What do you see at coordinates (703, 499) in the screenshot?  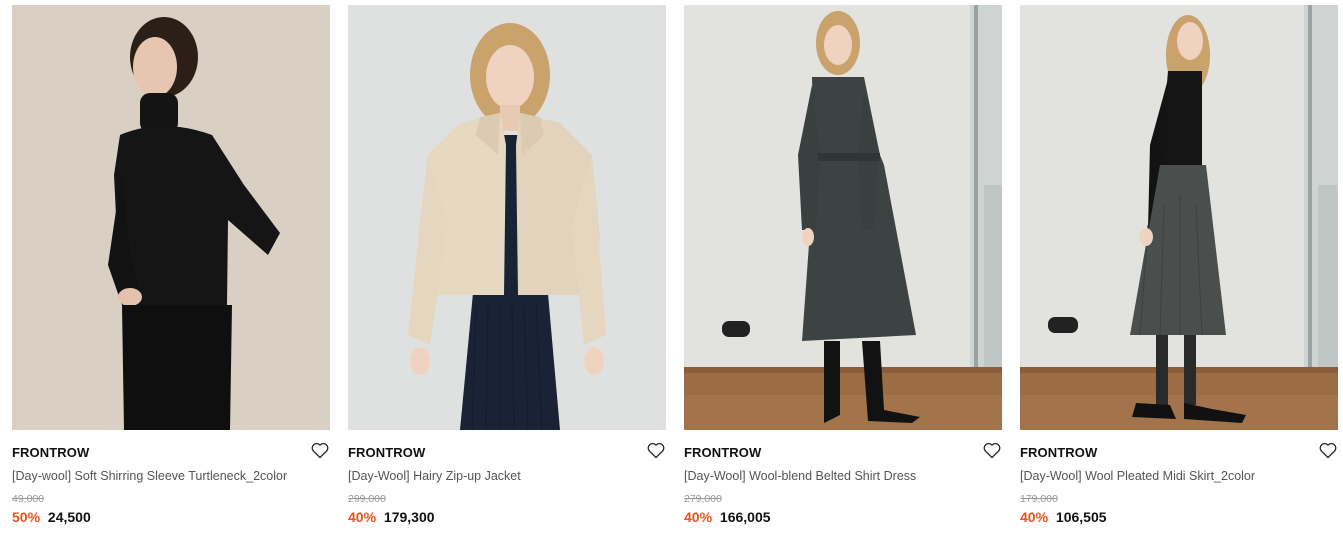 I see `original-price: 279,000` at bounding box center [703, 499].